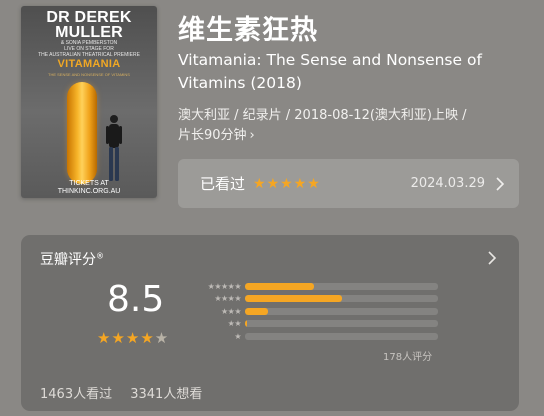 The width and height of the screenshot is (544, 416). I want to click on watched-date: 2024.03.29, so click(447, 183).